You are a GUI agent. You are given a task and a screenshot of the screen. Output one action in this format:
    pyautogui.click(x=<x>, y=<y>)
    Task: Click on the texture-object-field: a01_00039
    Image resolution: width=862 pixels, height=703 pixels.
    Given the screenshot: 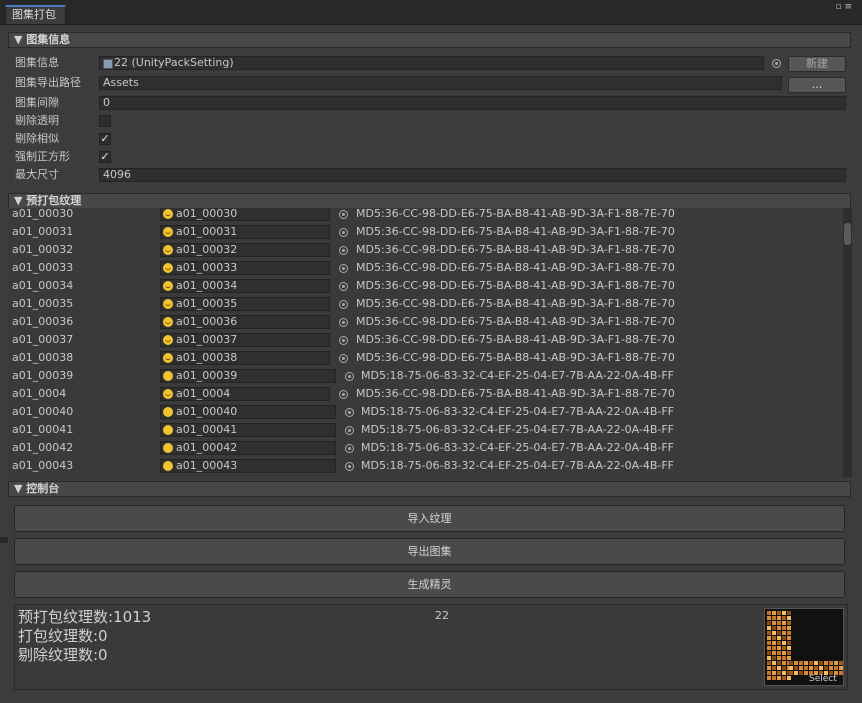 What is the action you would take?
    pyautogui.click(x=248, y=376)
    